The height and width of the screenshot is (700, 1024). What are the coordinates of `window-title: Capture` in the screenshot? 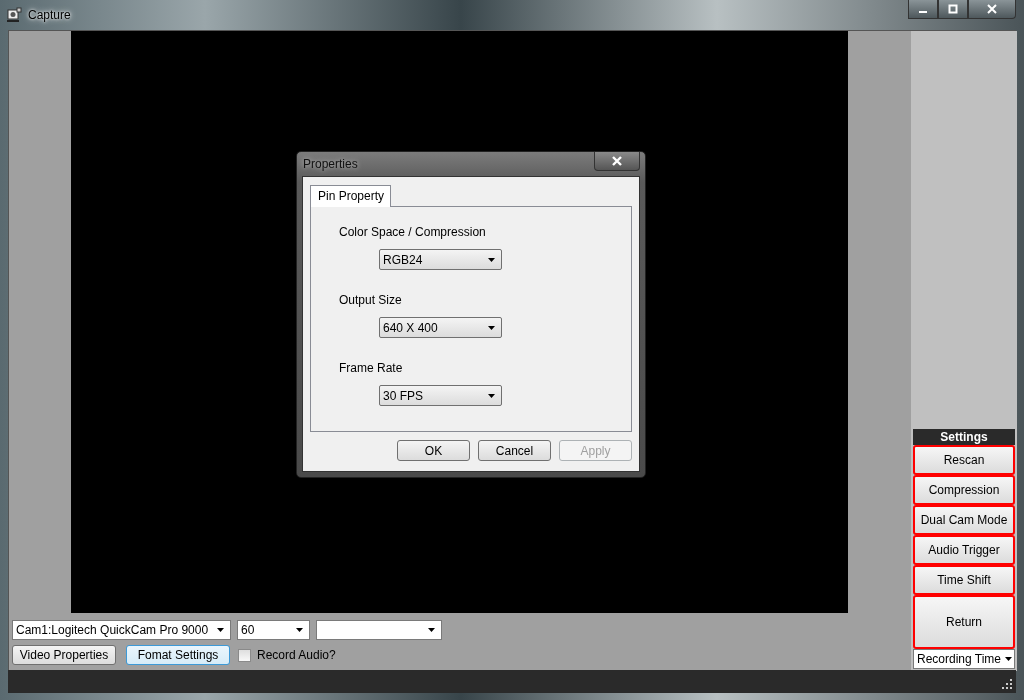 It's located at (49, 15).